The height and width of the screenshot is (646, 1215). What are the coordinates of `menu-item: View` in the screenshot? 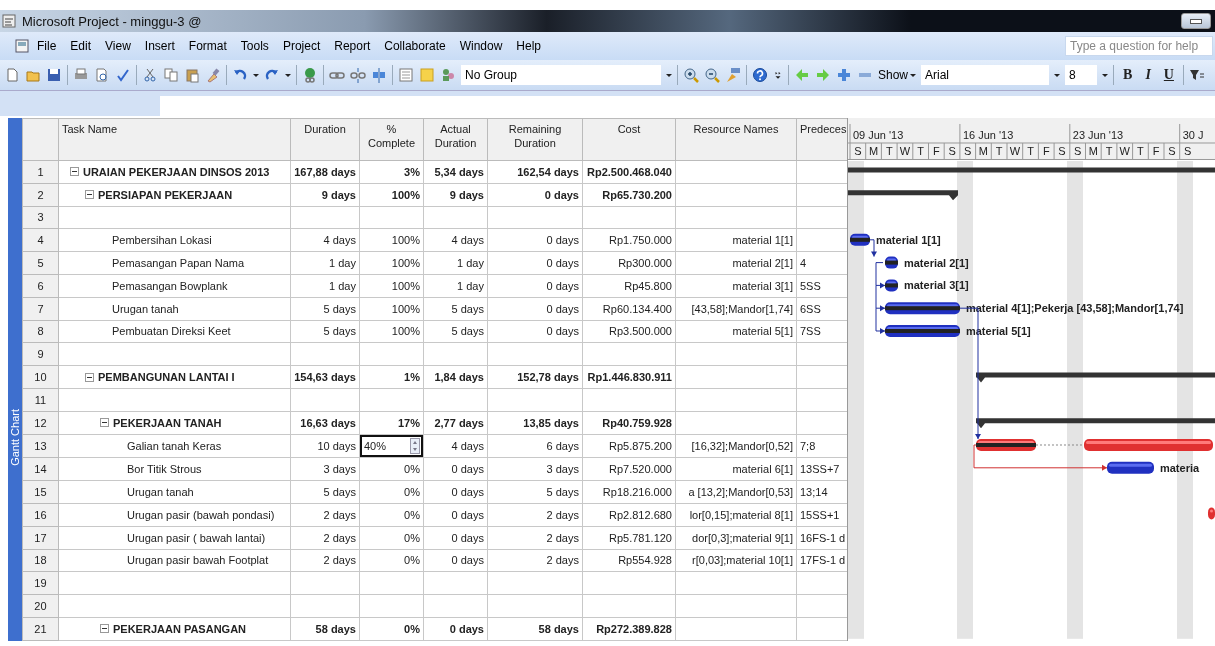 It's located at (118, 46).